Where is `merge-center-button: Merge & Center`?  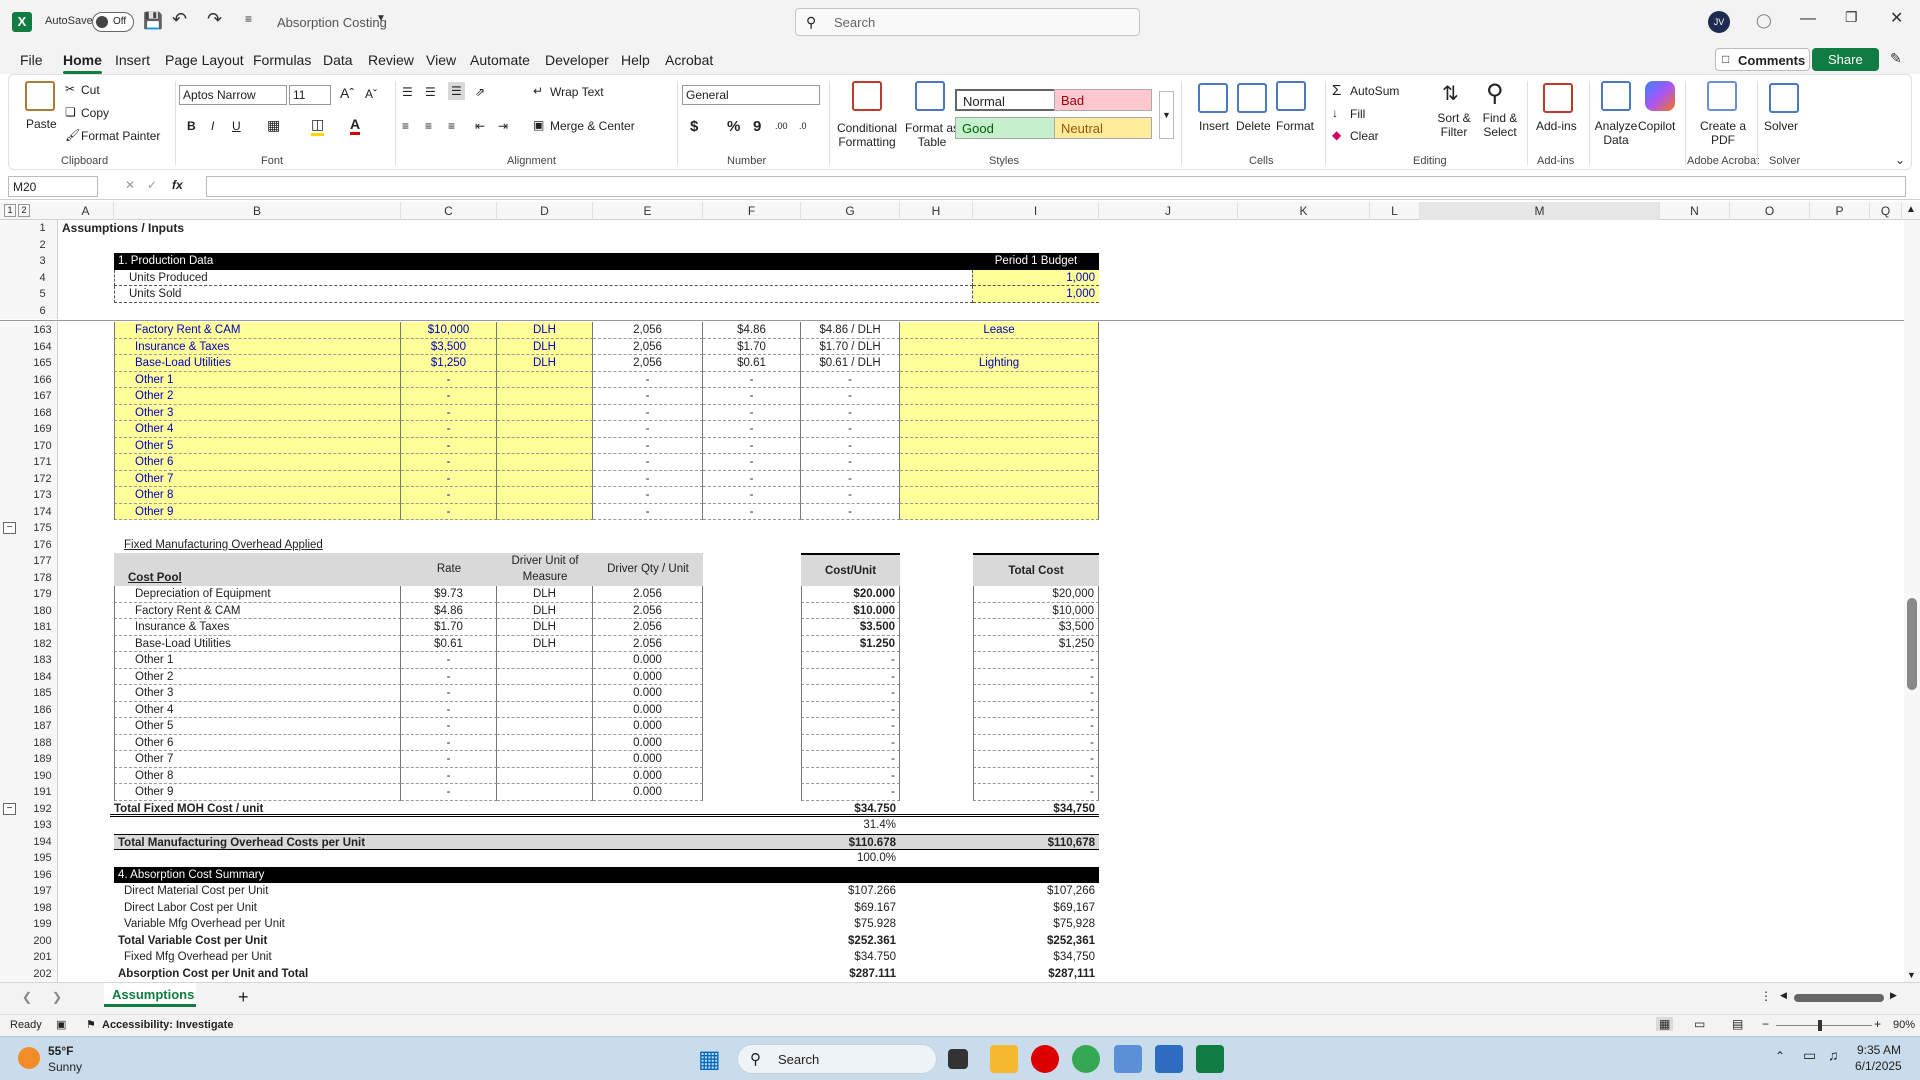
merge-center-button: Merge & Center is located at coordinates (592, 126).